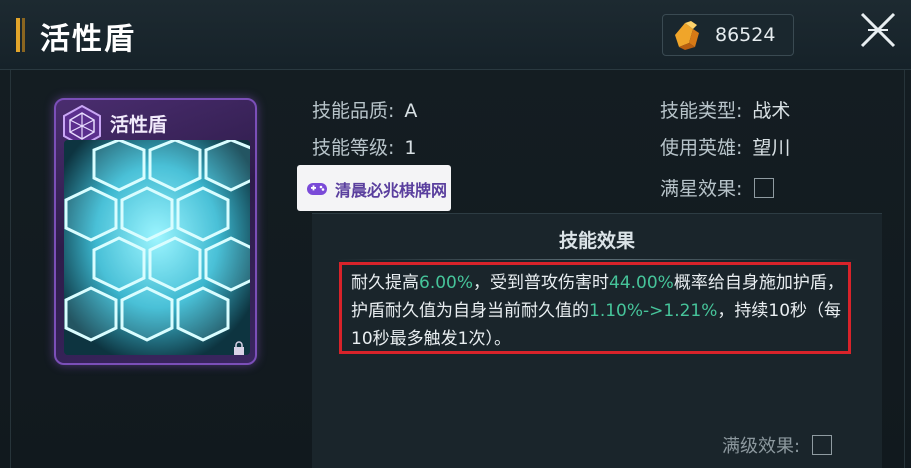 This screenshot has width=911, height=468. I want to click on currency-display: 86524, so click(728, 35).